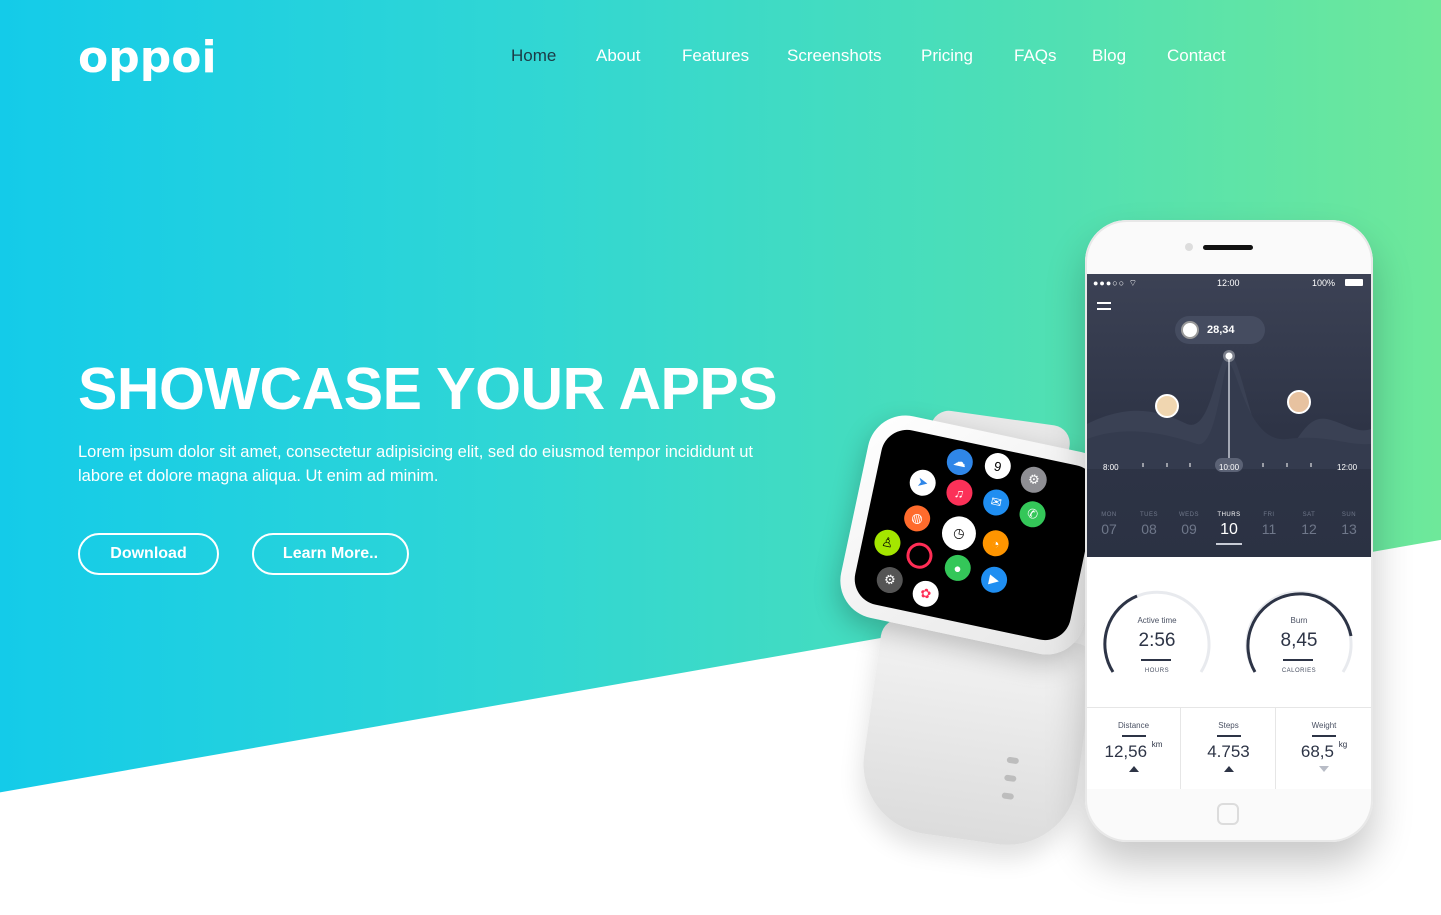  Describe the element at coordinates (1105, 307) in the screenshot. I see `menu-icon` at that location.